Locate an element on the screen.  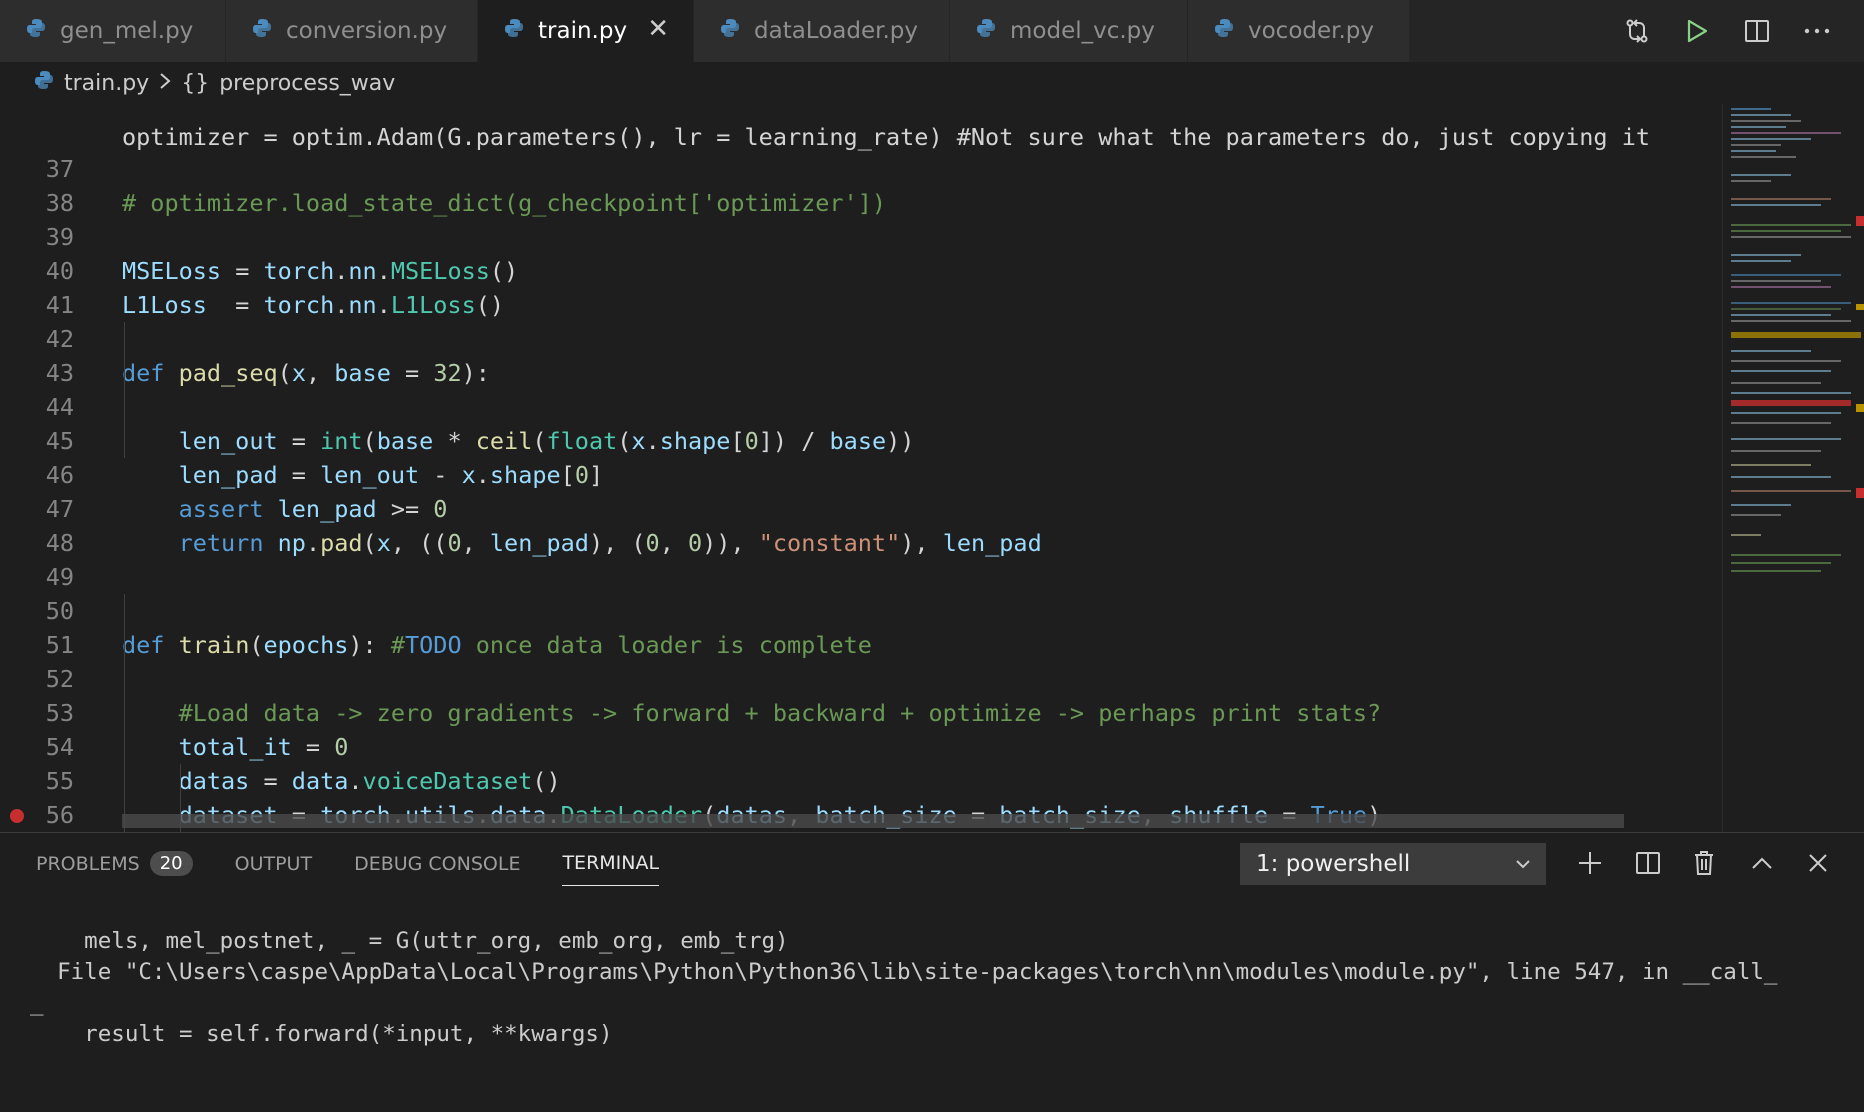
code-line: 42 def pad_seq(x, base = 32): is located at coordinates (861, 337).